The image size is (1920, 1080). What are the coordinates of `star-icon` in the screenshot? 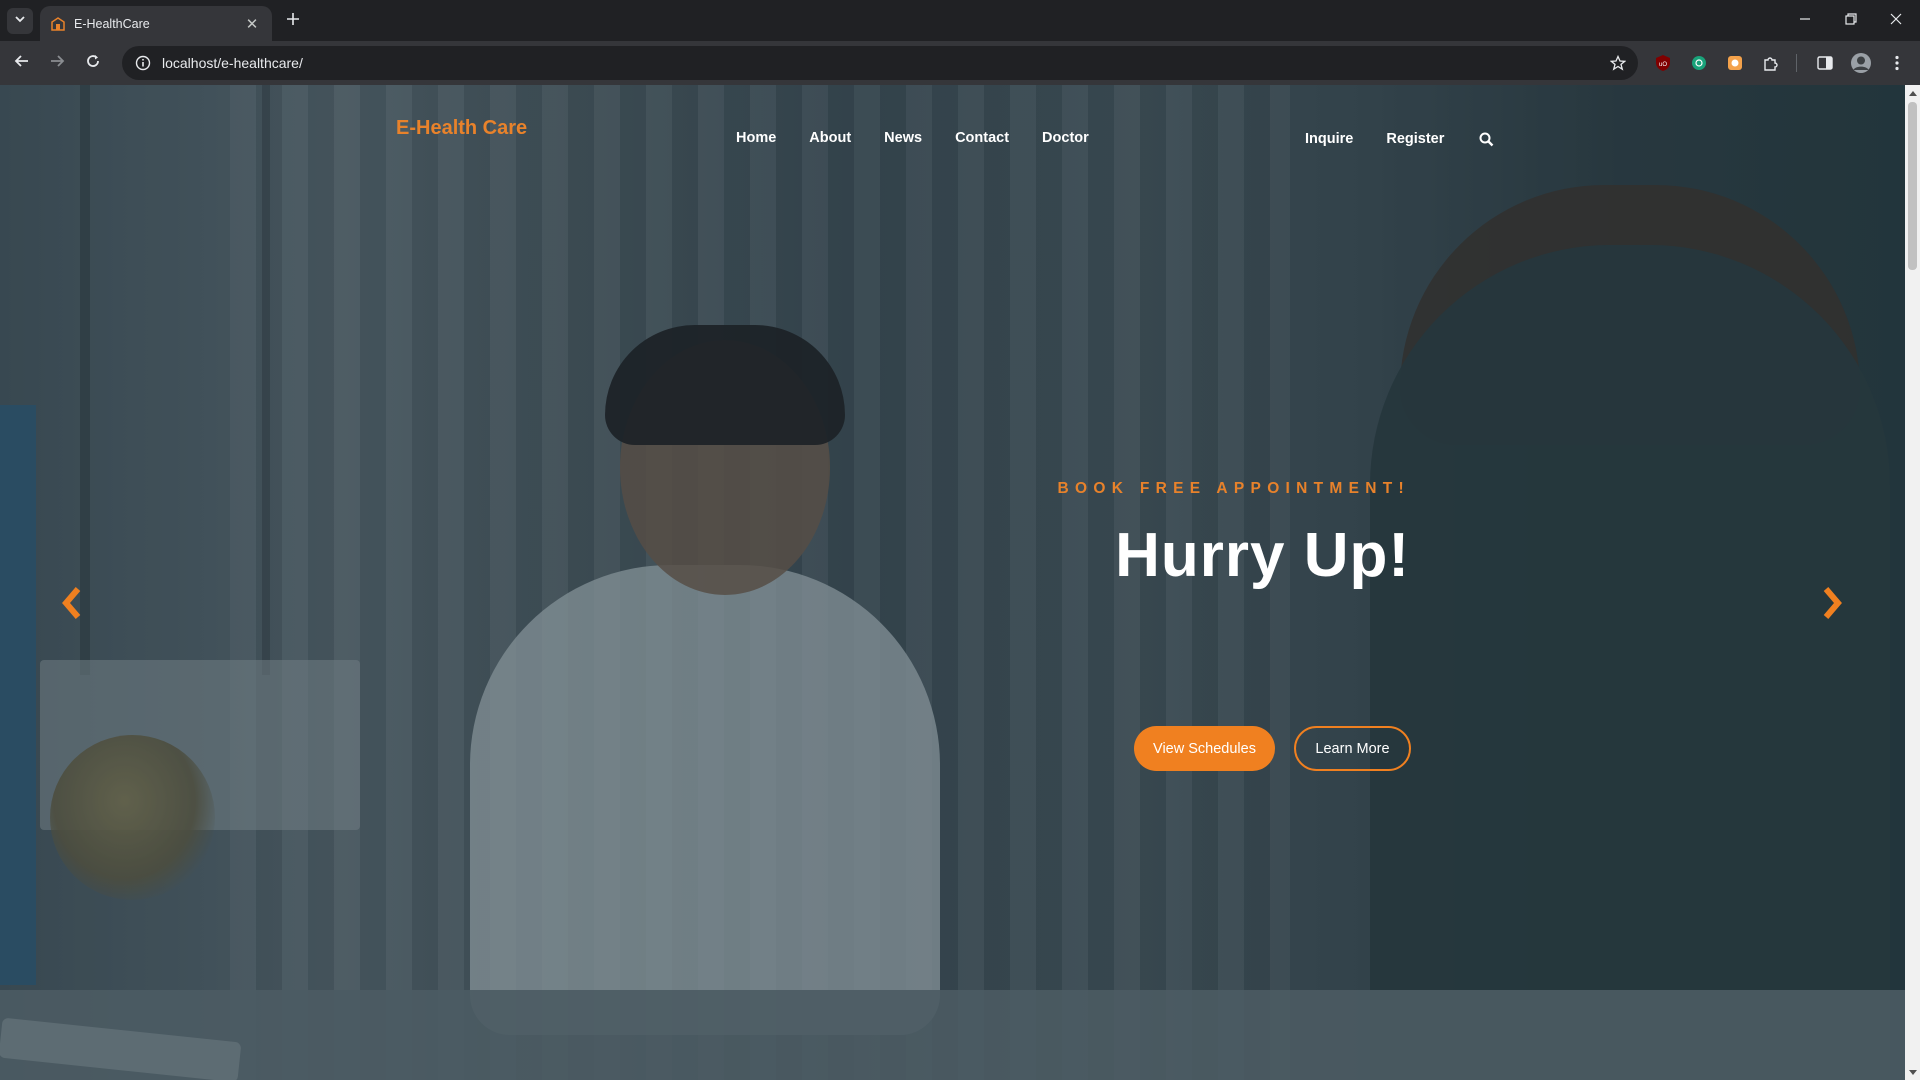 It's located at (1618, 63).